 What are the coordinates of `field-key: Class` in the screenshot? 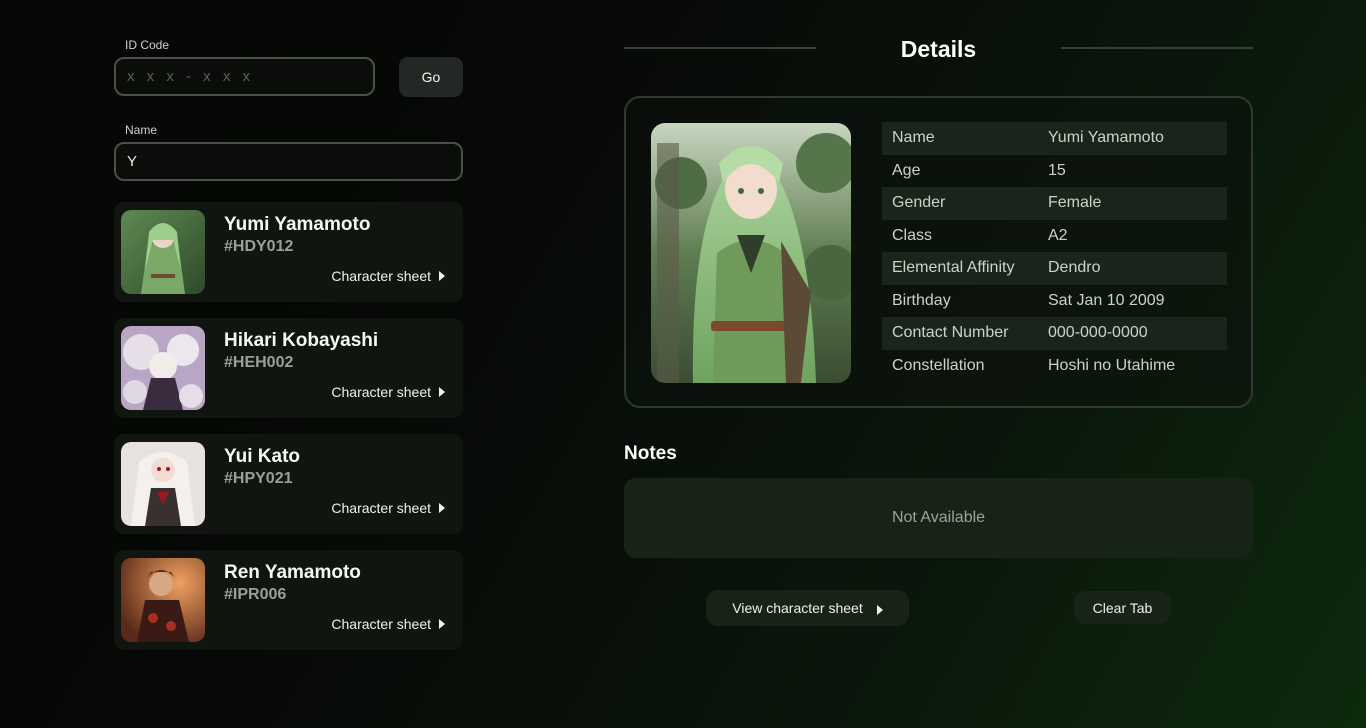 It's located at (912, 235).